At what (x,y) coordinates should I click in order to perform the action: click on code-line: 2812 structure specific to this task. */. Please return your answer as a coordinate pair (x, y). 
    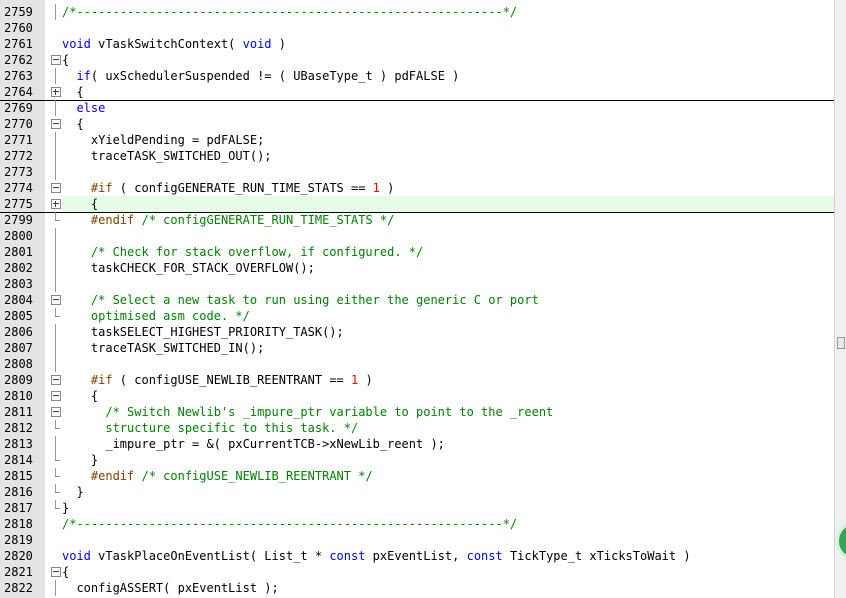
    Looking at the image, I should click on (417, 428).